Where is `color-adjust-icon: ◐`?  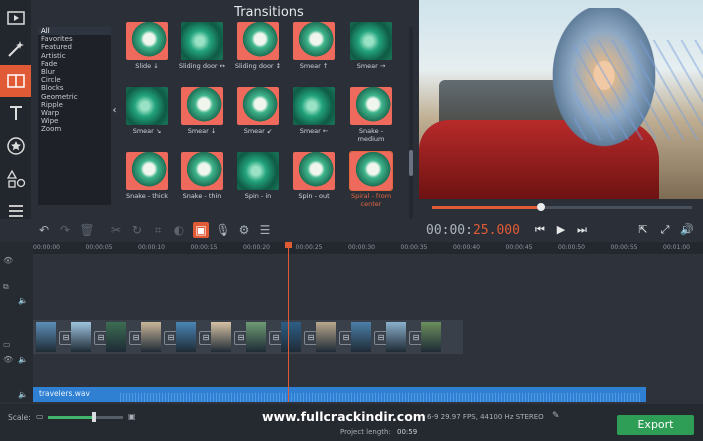
color-adjust-icon: ◐ is located at coordinates (179, 230).